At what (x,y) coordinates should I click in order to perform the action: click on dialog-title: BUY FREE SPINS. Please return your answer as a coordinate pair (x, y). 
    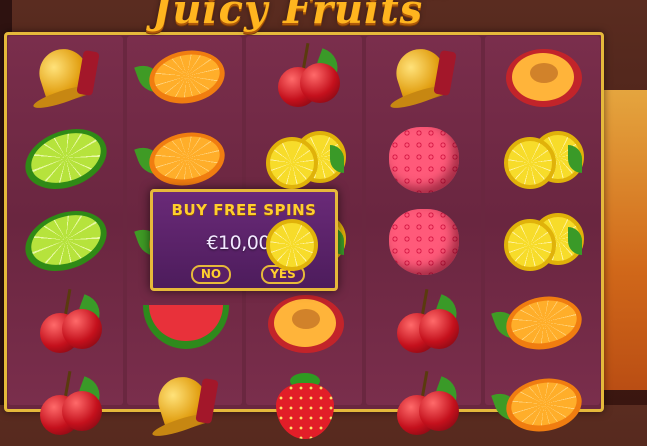
    Looking at the image, I should click on (244, 210).